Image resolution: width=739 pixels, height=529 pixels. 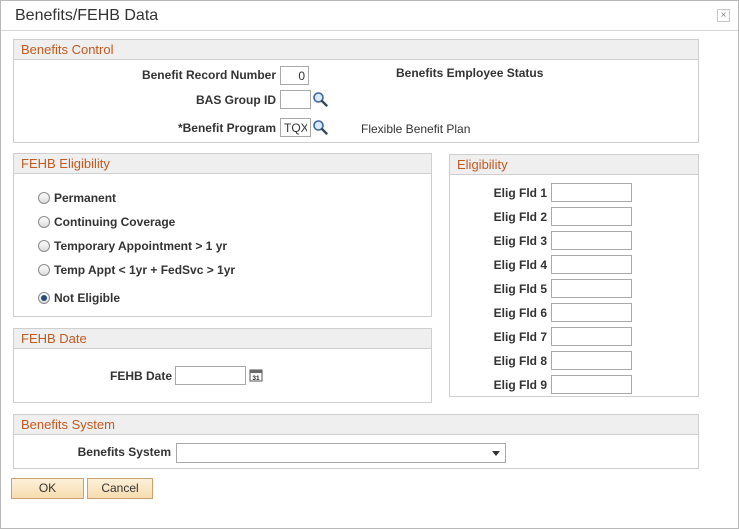 I want to click on benefits-system-label: Benefits System, so click(x=124, y=452).